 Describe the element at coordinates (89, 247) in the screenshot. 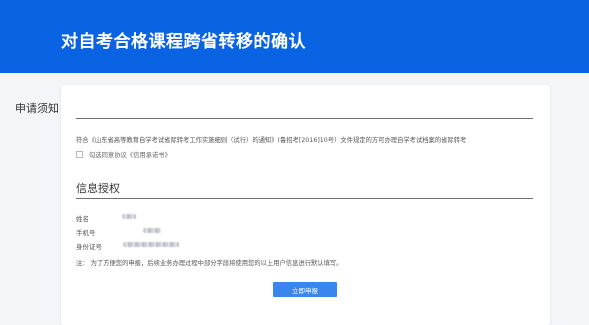

I see `id-number-label: 身份证号` at that location.